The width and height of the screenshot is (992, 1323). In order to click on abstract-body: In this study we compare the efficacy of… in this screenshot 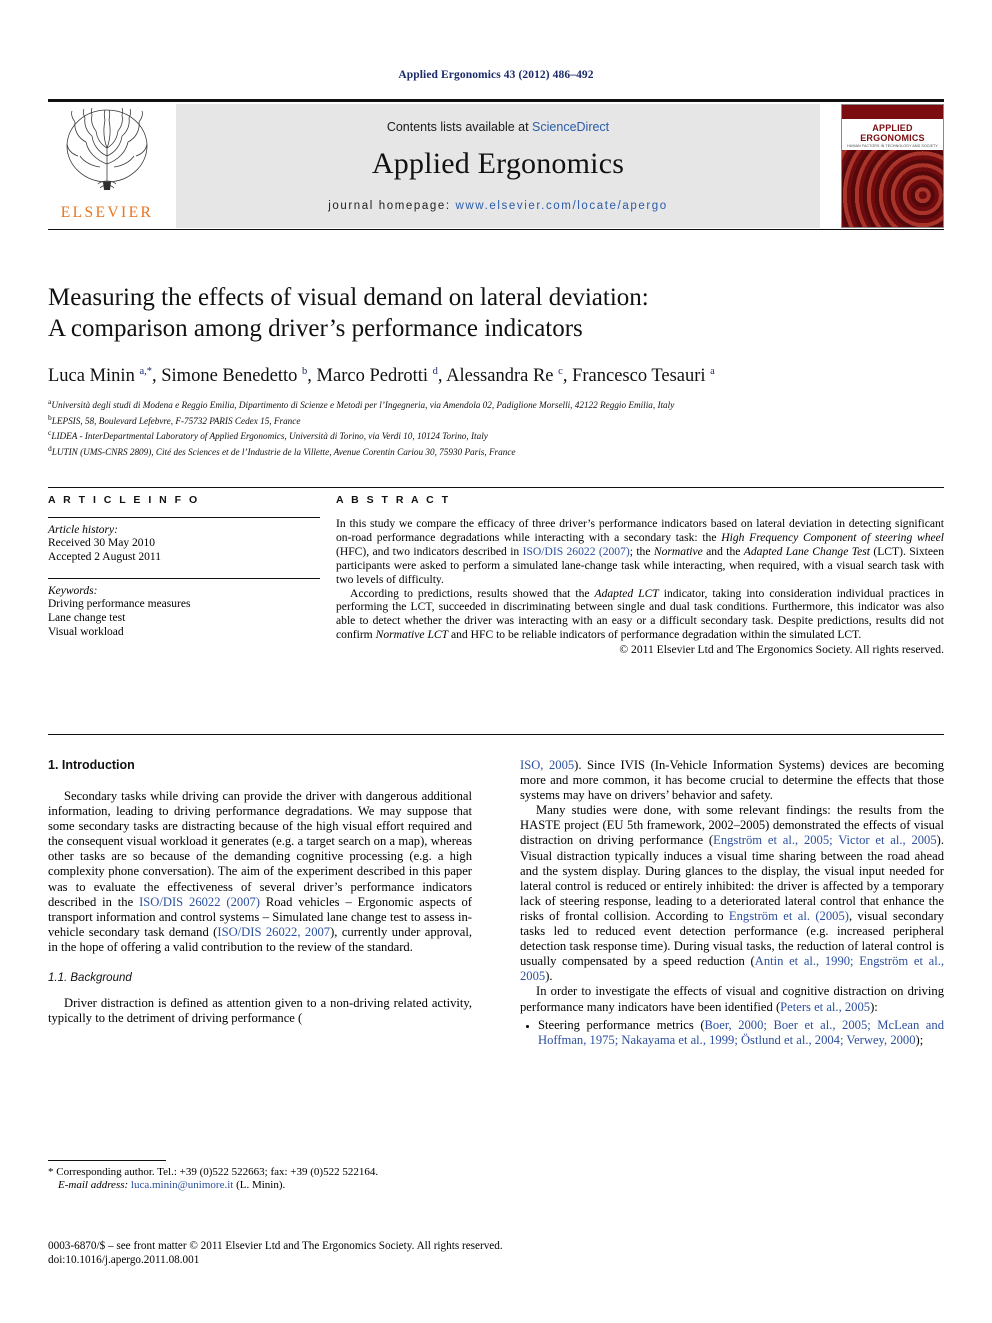, I will do `click(640, 587)`.